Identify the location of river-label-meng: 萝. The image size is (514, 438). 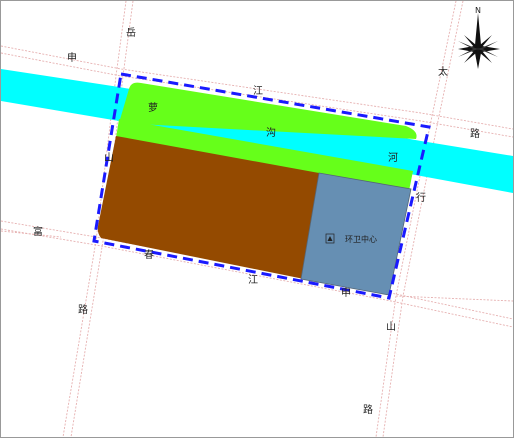
(153, 108).